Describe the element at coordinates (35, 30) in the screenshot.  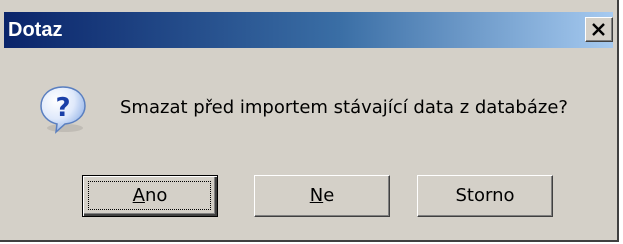
I see `dialog-title: Dotaz` at that location.